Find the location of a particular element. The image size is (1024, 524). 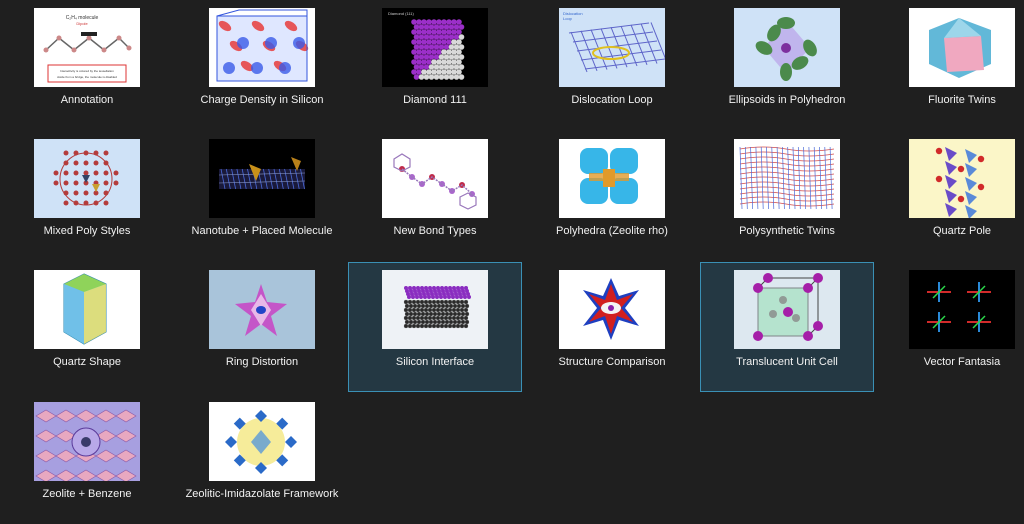

gallery-item-structure-comparison: Structure Comparison is located at coordinates (612, 327).